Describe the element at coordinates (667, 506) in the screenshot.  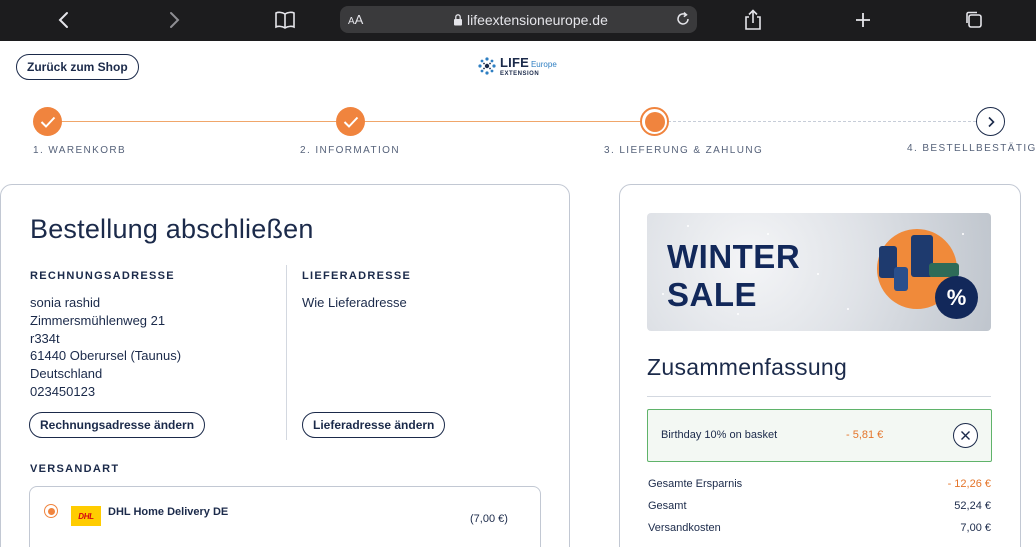
I see `total-label: Gesamt` at that location.